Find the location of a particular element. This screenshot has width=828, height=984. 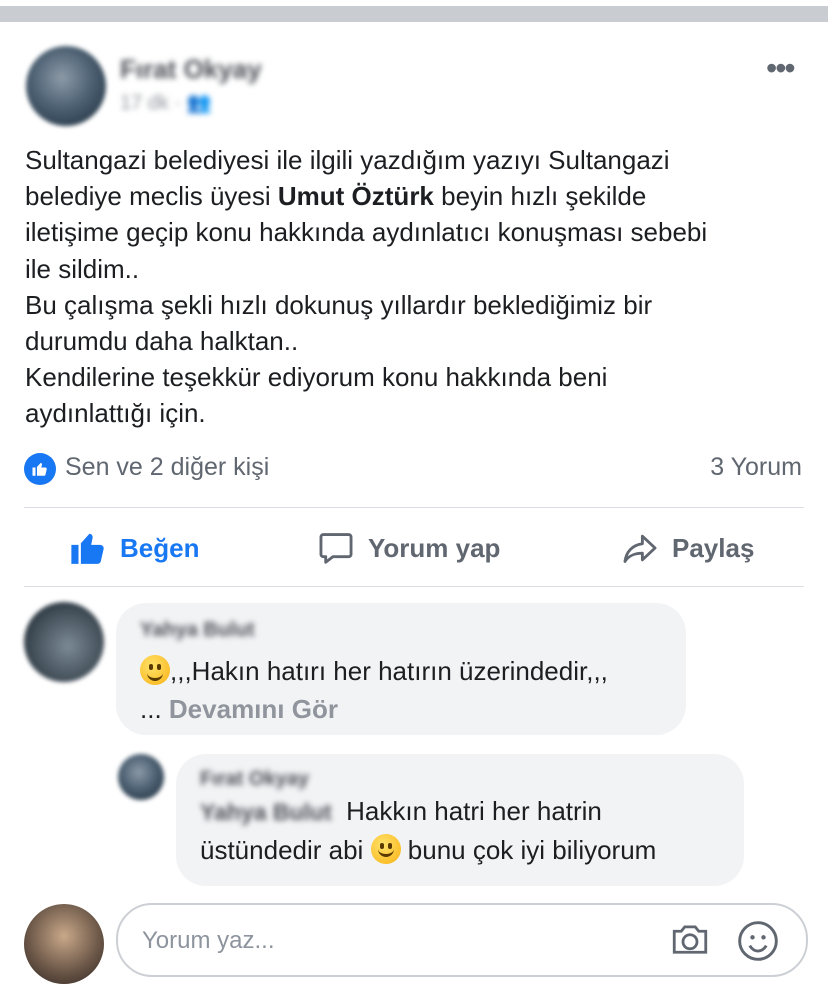

share-button: Paylaş is located at coordinates (687, 548).